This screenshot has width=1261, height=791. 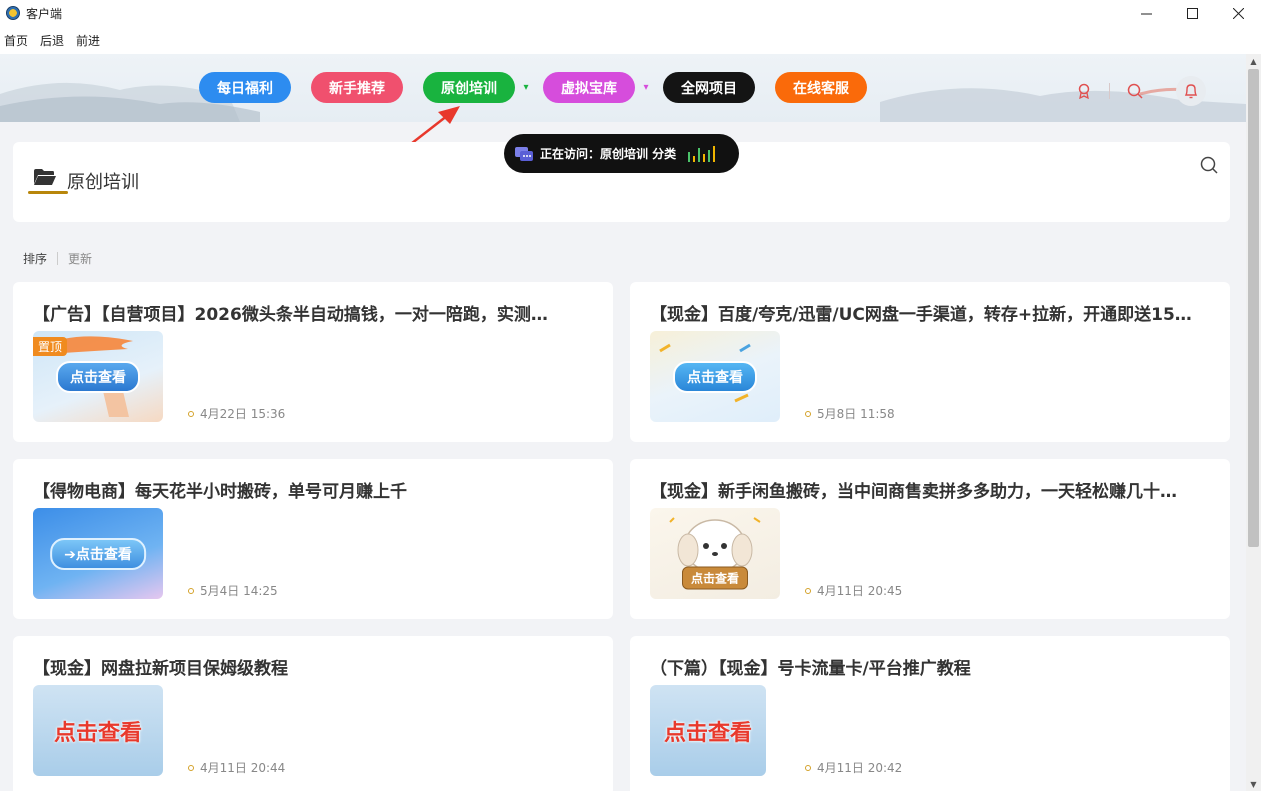 I want to click on post-thumbnail: 点击查看 置顶, so click(x=98, y=376).